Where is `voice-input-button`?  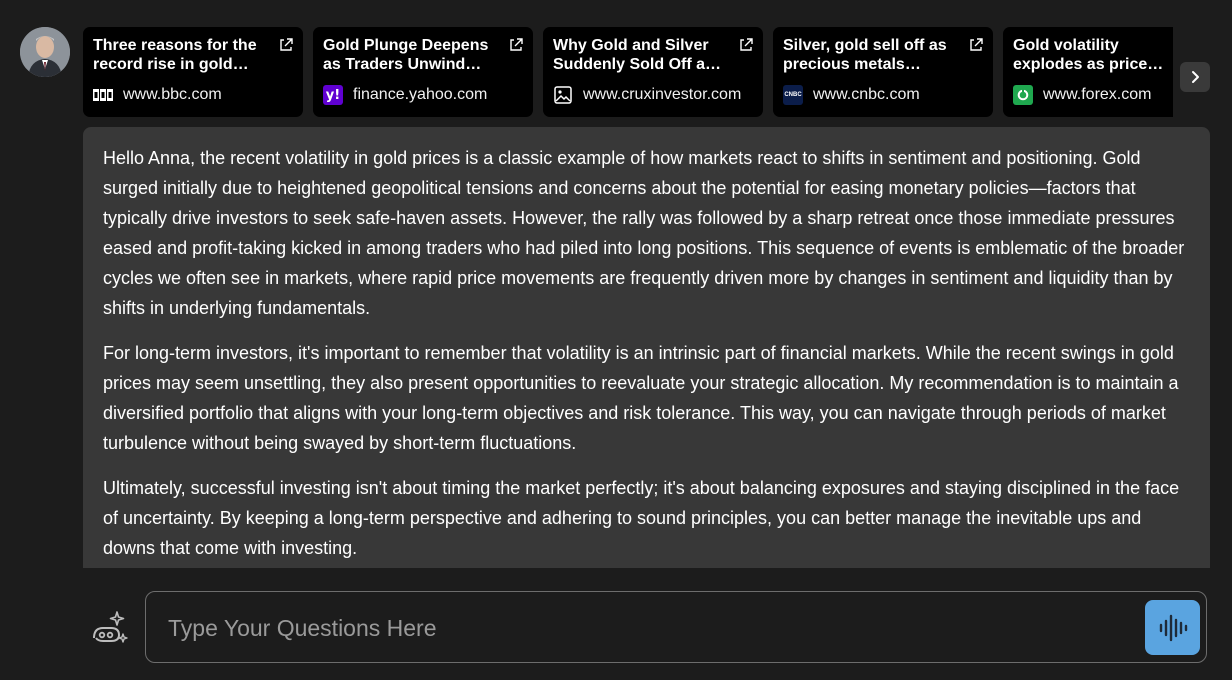
voice-input-button is located at coordinates (1172, 627).